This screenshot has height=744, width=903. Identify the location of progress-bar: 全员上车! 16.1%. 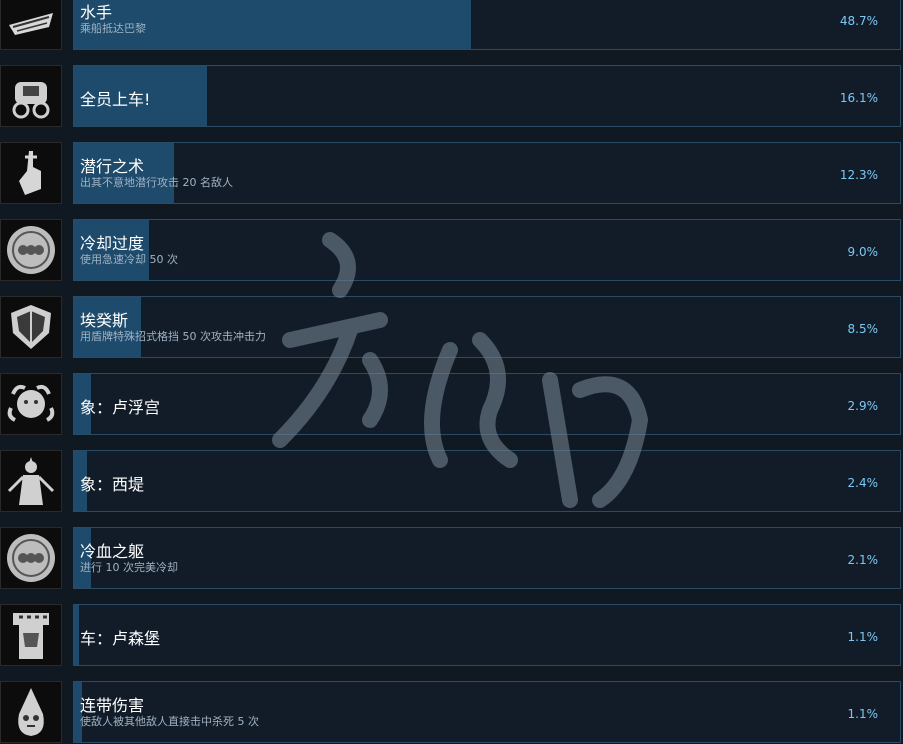
(487, 96).